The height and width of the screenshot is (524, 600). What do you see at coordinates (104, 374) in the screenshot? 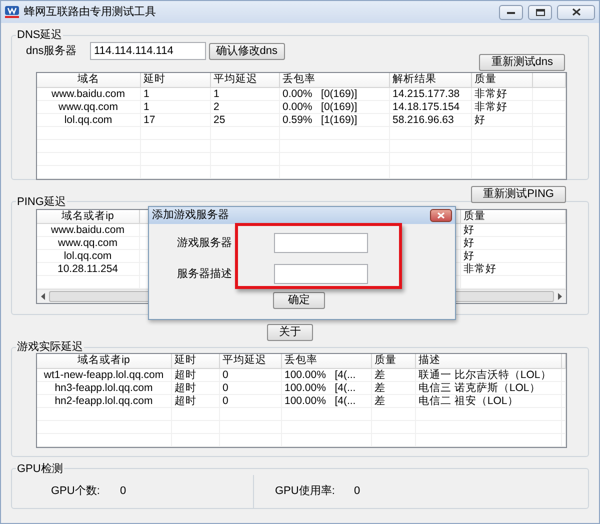
I see `table-cell: wt1-new-feapp.lol.qq.com` at bounding box center [104, 374].